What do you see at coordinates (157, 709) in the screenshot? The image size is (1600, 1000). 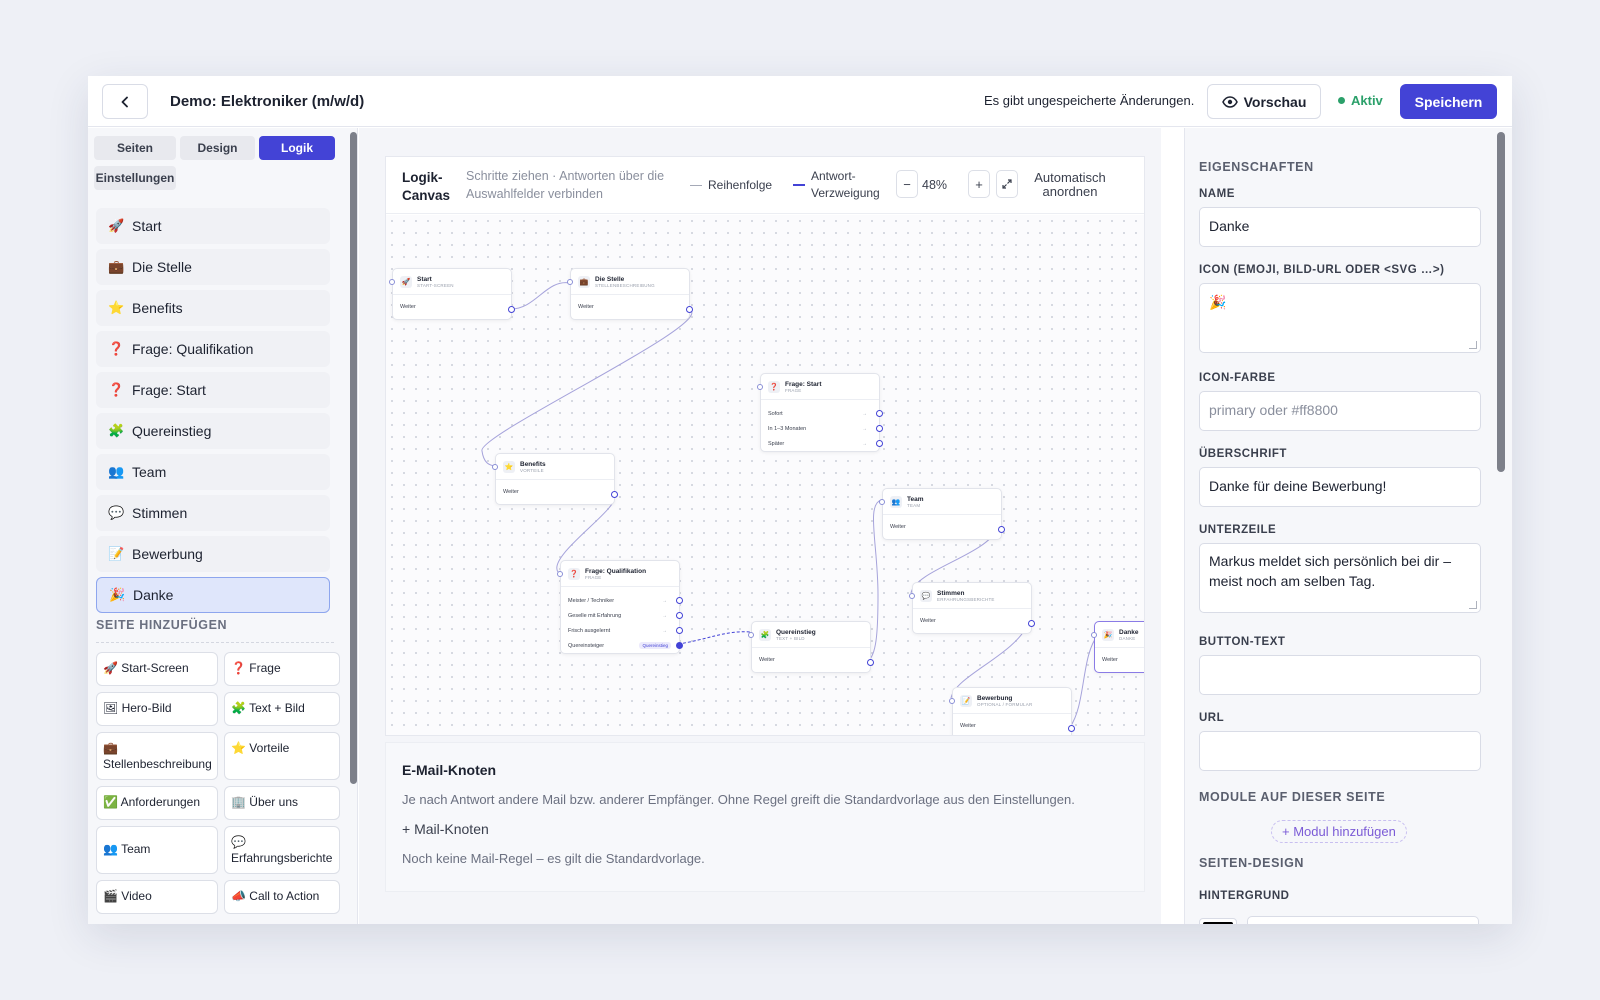 I see `add-hero-bild-button: 🖼 Hero-Bild` at bounding box center [157, 709].